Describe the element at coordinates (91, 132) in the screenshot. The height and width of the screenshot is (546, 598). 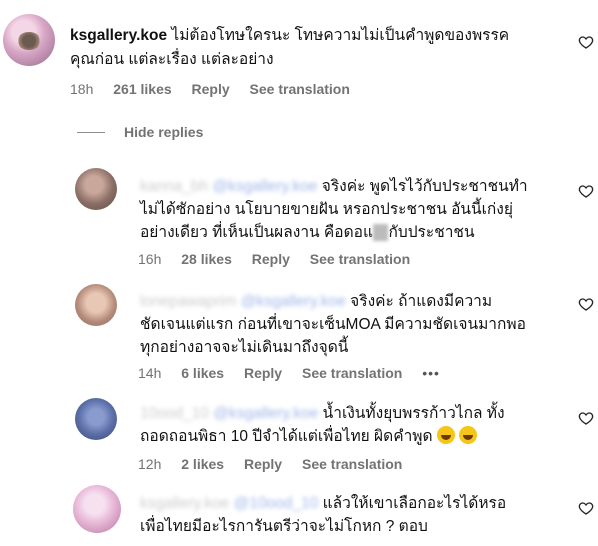
I see `divider` at that location.